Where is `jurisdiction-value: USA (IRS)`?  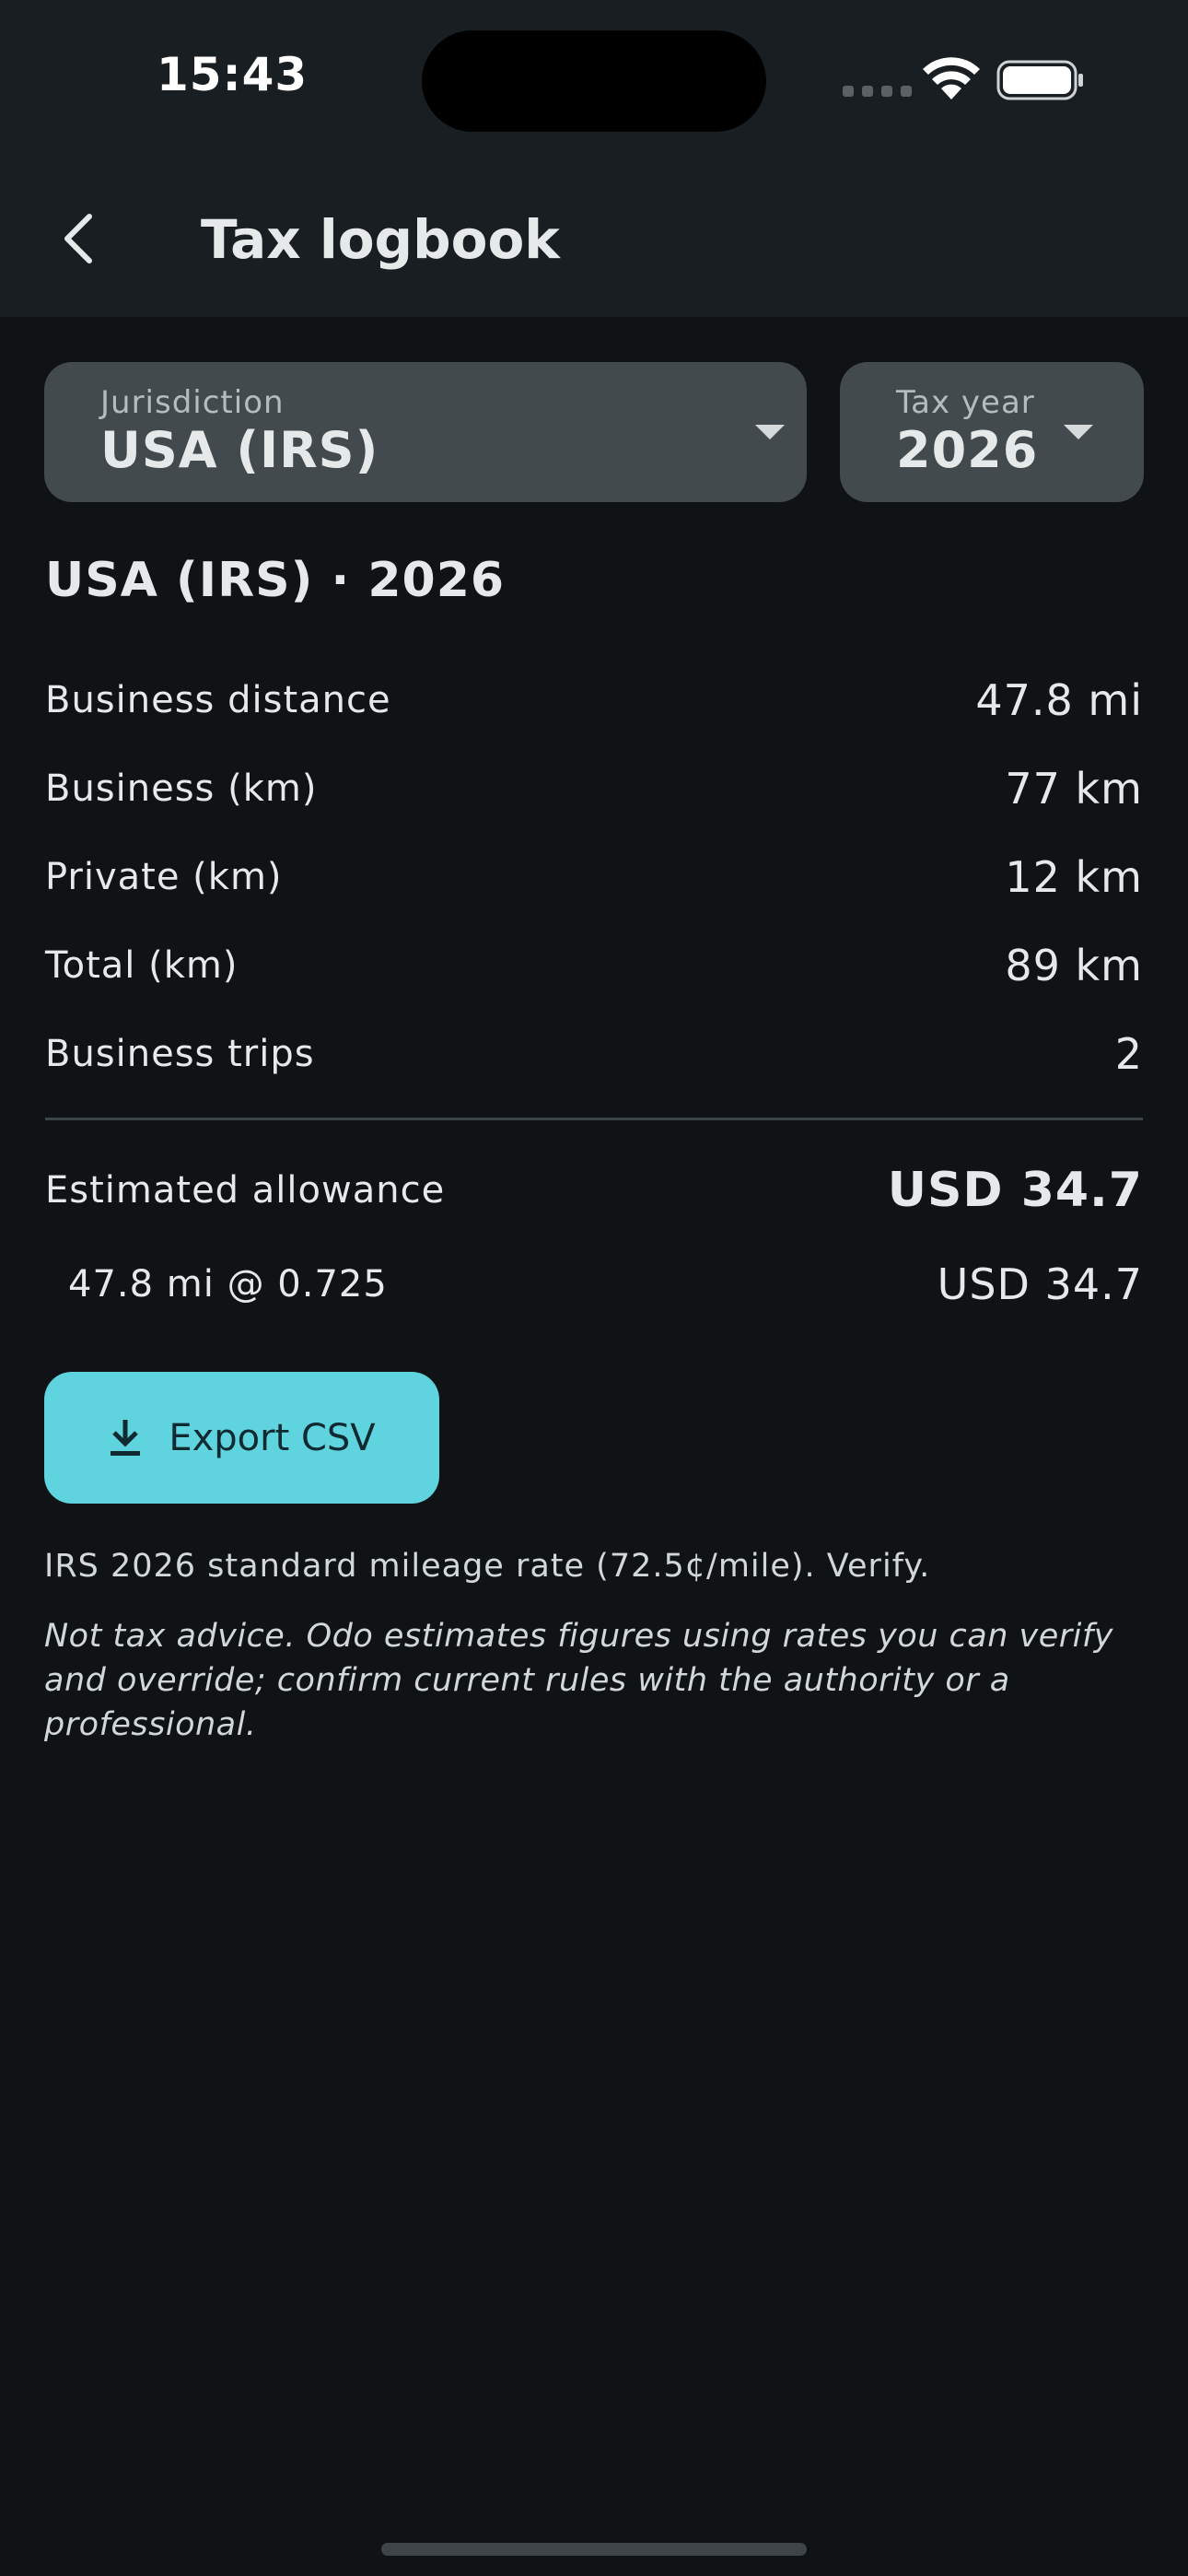 jurisdiction-value: USA (IRS) is located at coordinates (239, 450).